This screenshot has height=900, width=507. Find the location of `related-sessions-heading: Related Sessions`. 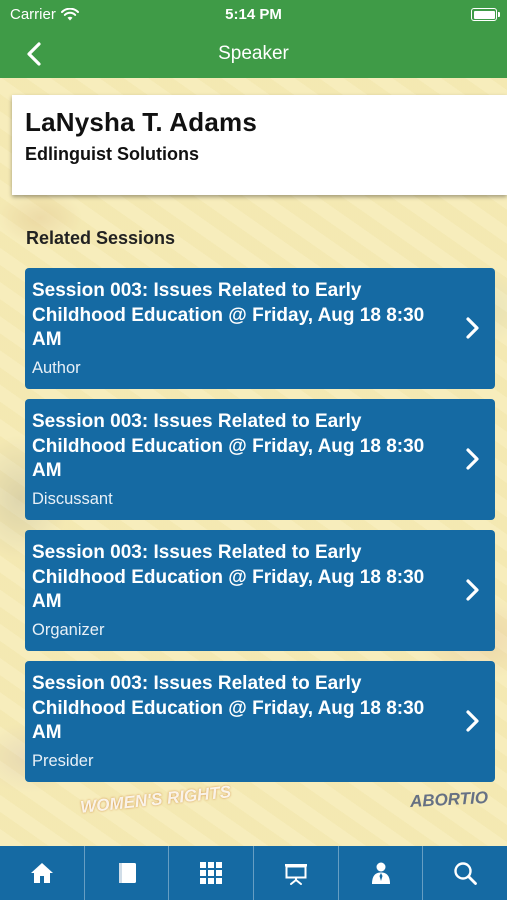

related-sessions-heading: Related Sessions is located at coordinates (101, 238).